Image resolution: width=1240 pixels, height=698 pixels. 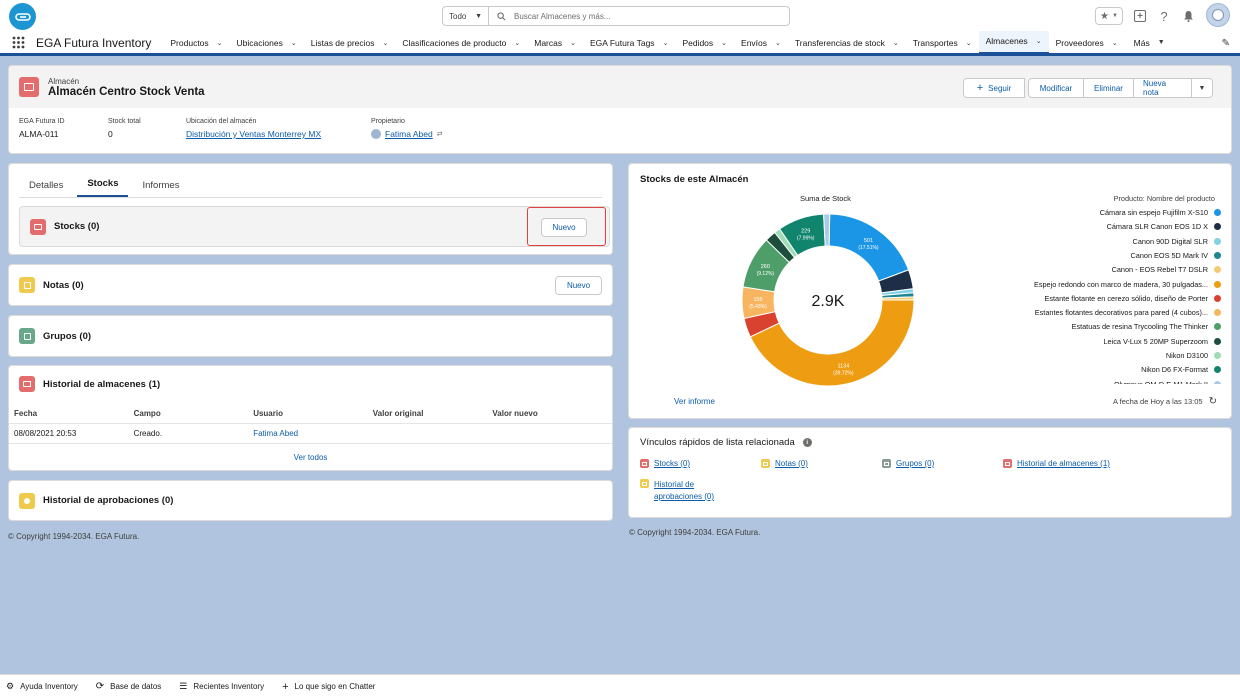 I want to click on follow-button: + Seguir, so click(x=994, y=88).